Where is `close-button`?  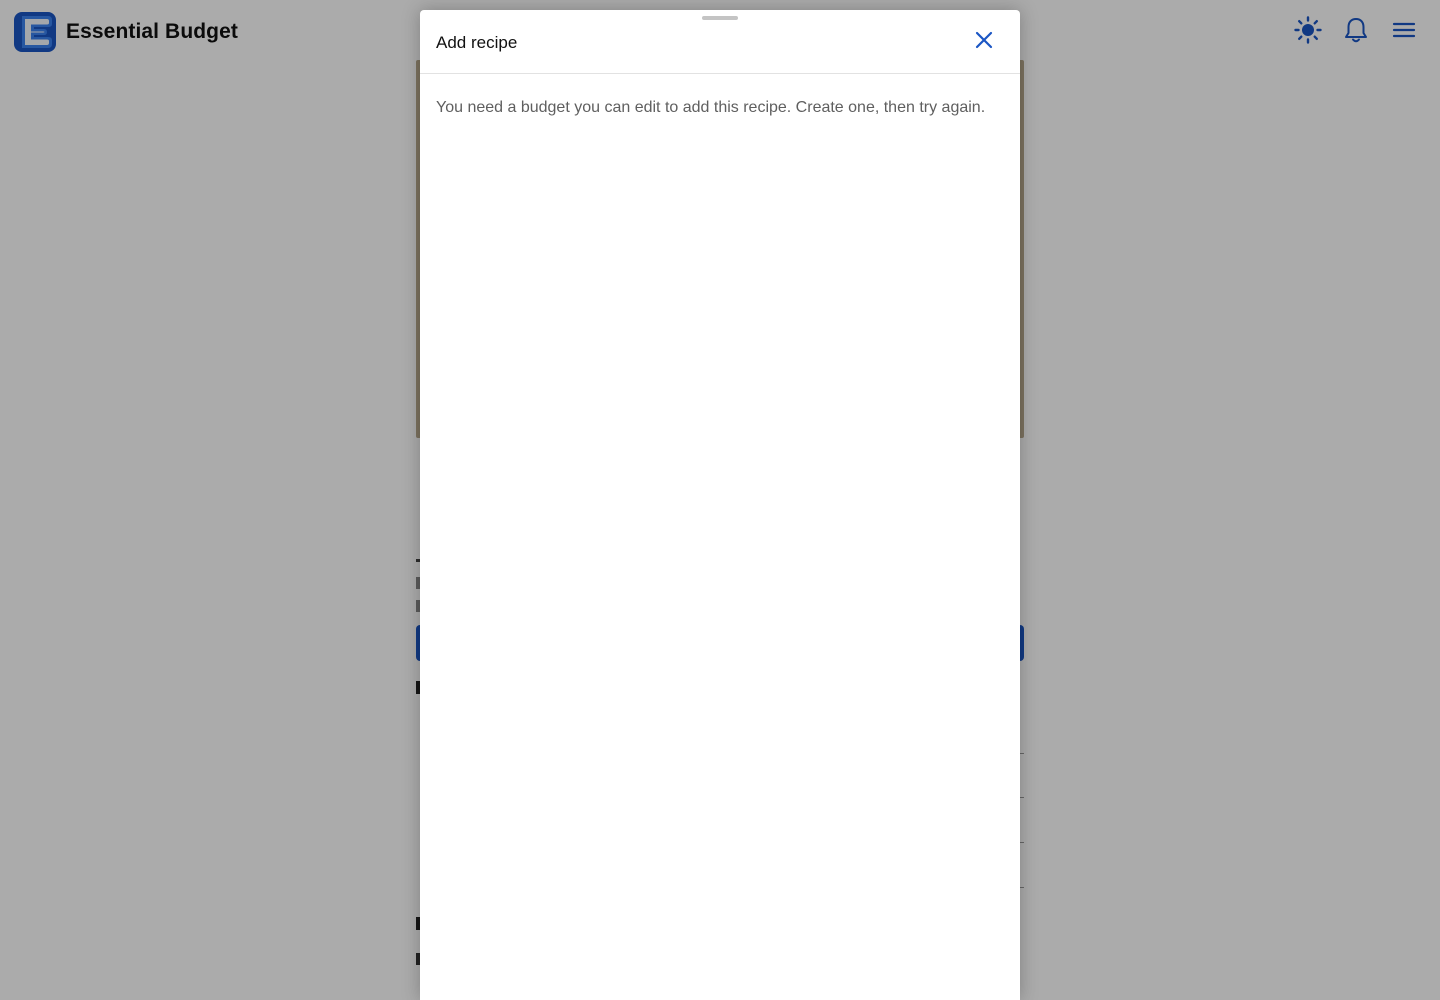
close-button is located at coordinates (984, 42).